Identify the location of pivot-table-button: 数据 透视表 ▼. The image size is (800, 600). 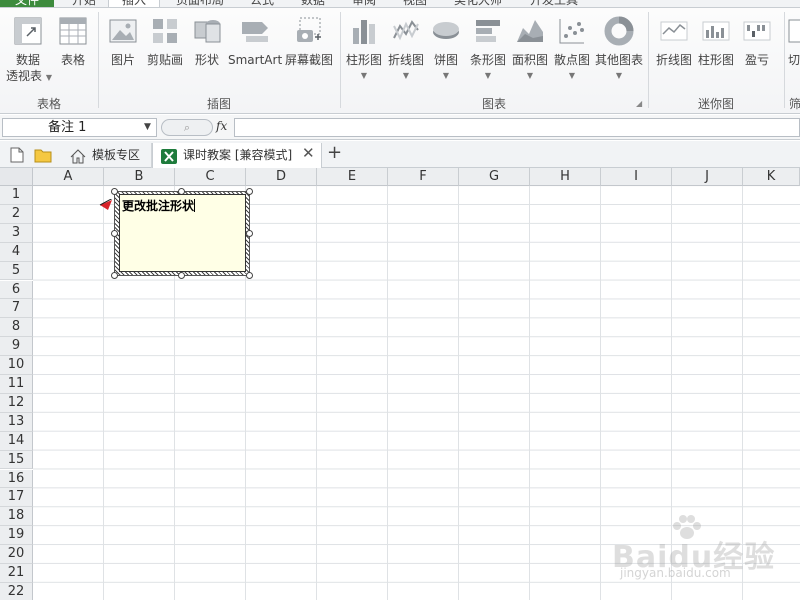
(29, 51).